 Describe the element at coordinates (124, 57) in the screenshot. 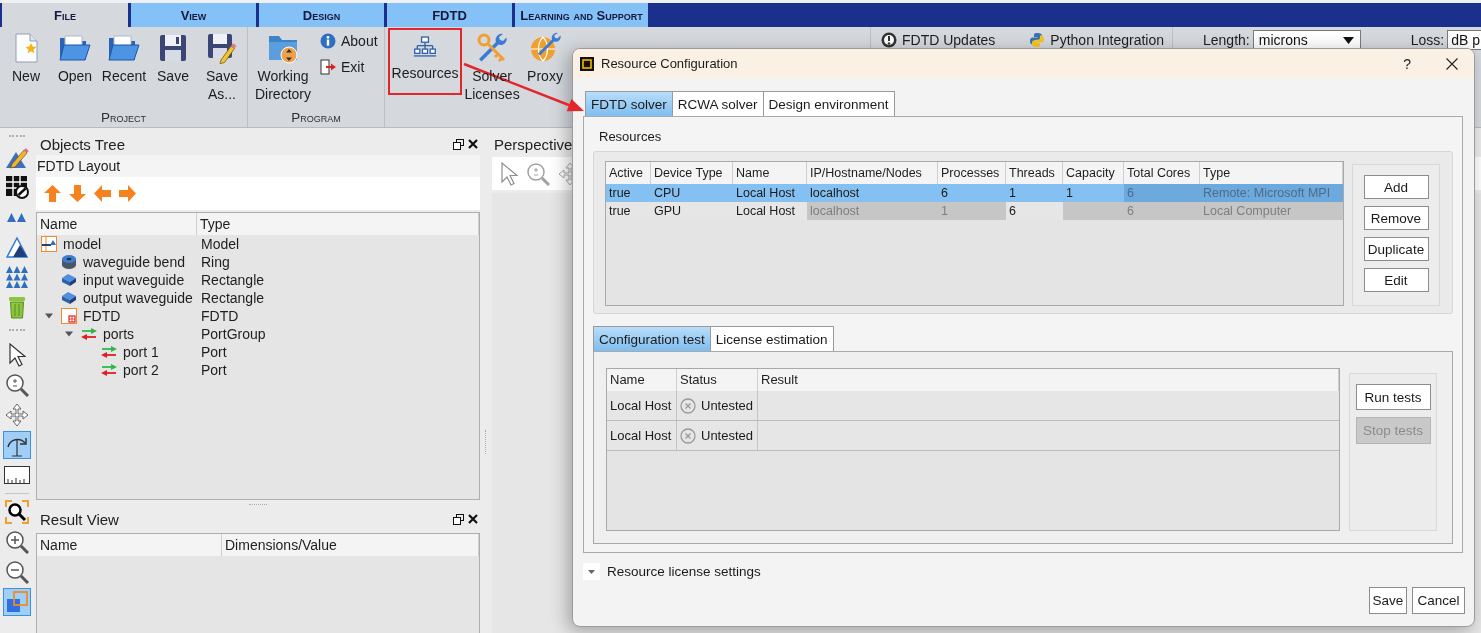

I see `ribbon-button: Recent` at that location.